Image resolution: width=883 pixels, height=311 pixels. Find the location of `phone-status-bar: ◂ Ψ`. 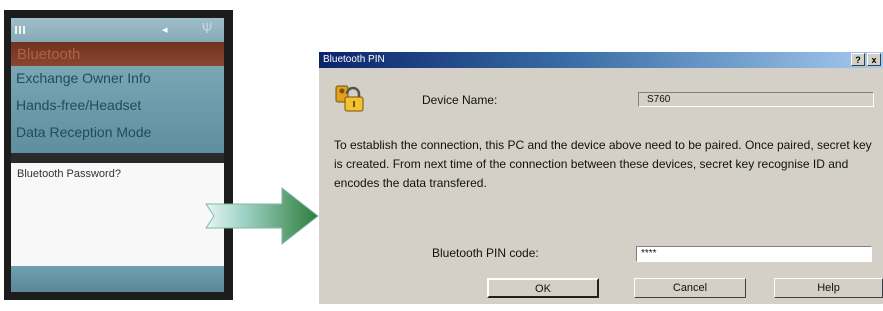

phone-status-bar: ◂ Ψ is located at coordinates (117, 30).